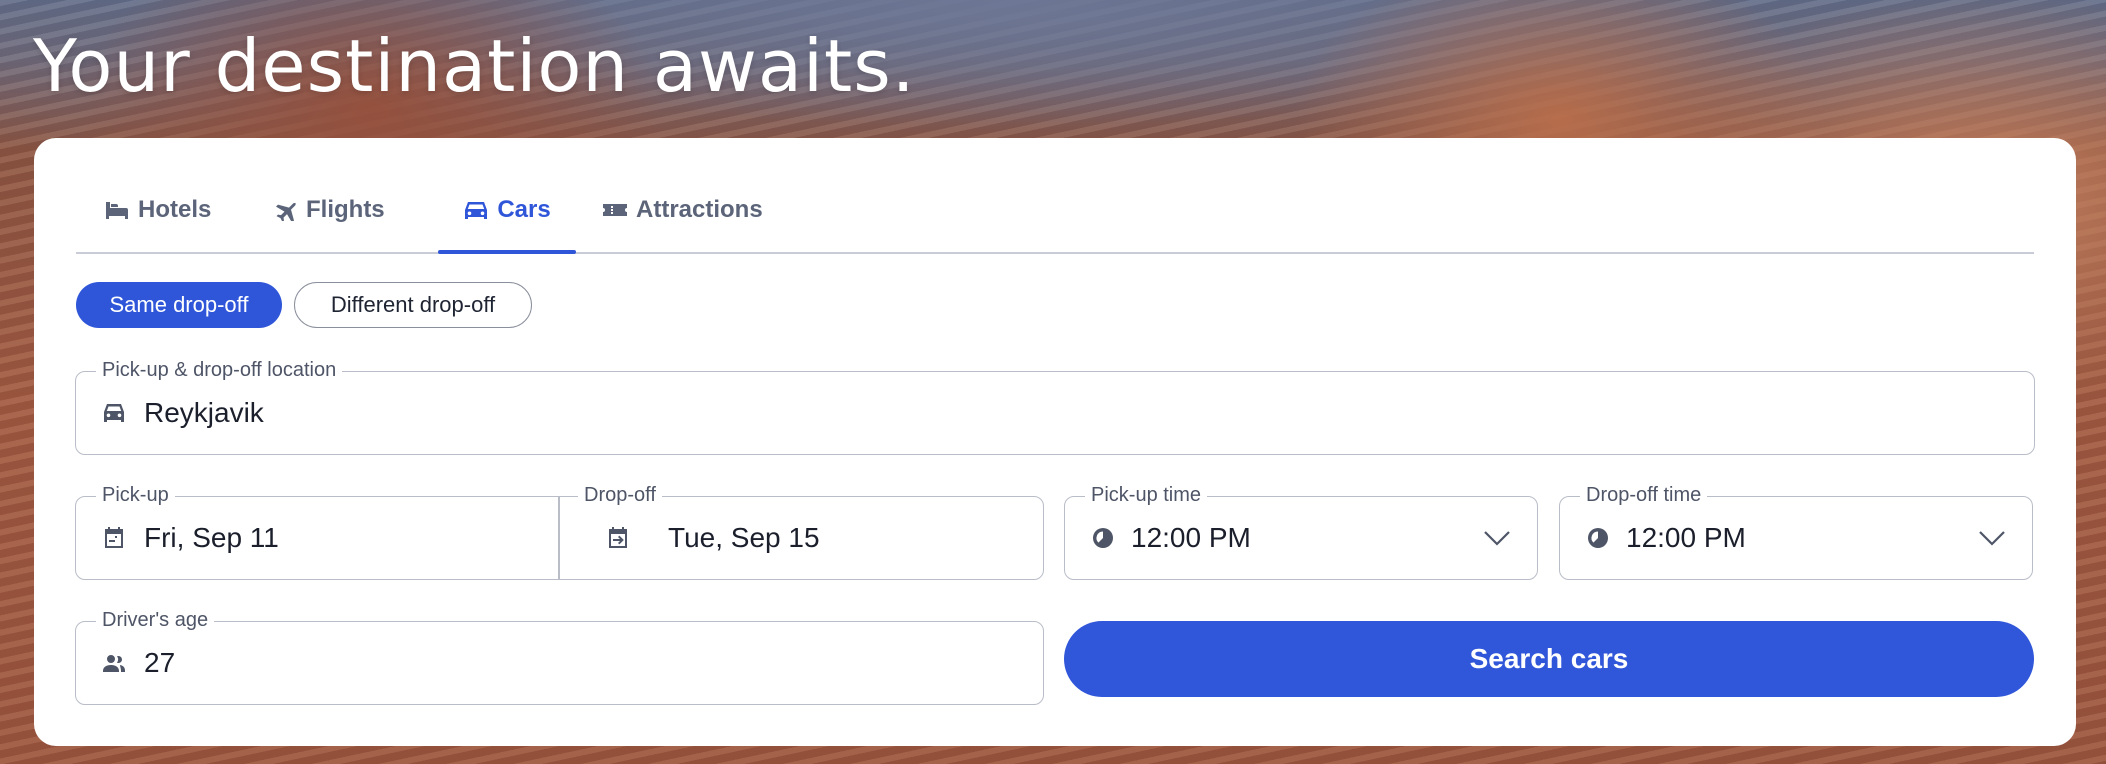 This screenshot has width=2106, height=764. What do you see at coordinates (559, 538) in the screenshot?
I see `date-divider` at bounding box center [559, 538].